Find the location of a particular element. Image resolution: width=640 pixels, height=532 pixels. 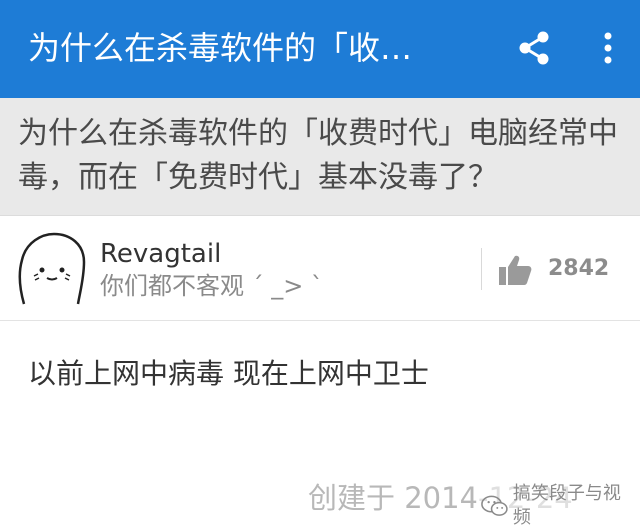

avatar is located at coordinates (52, 268).